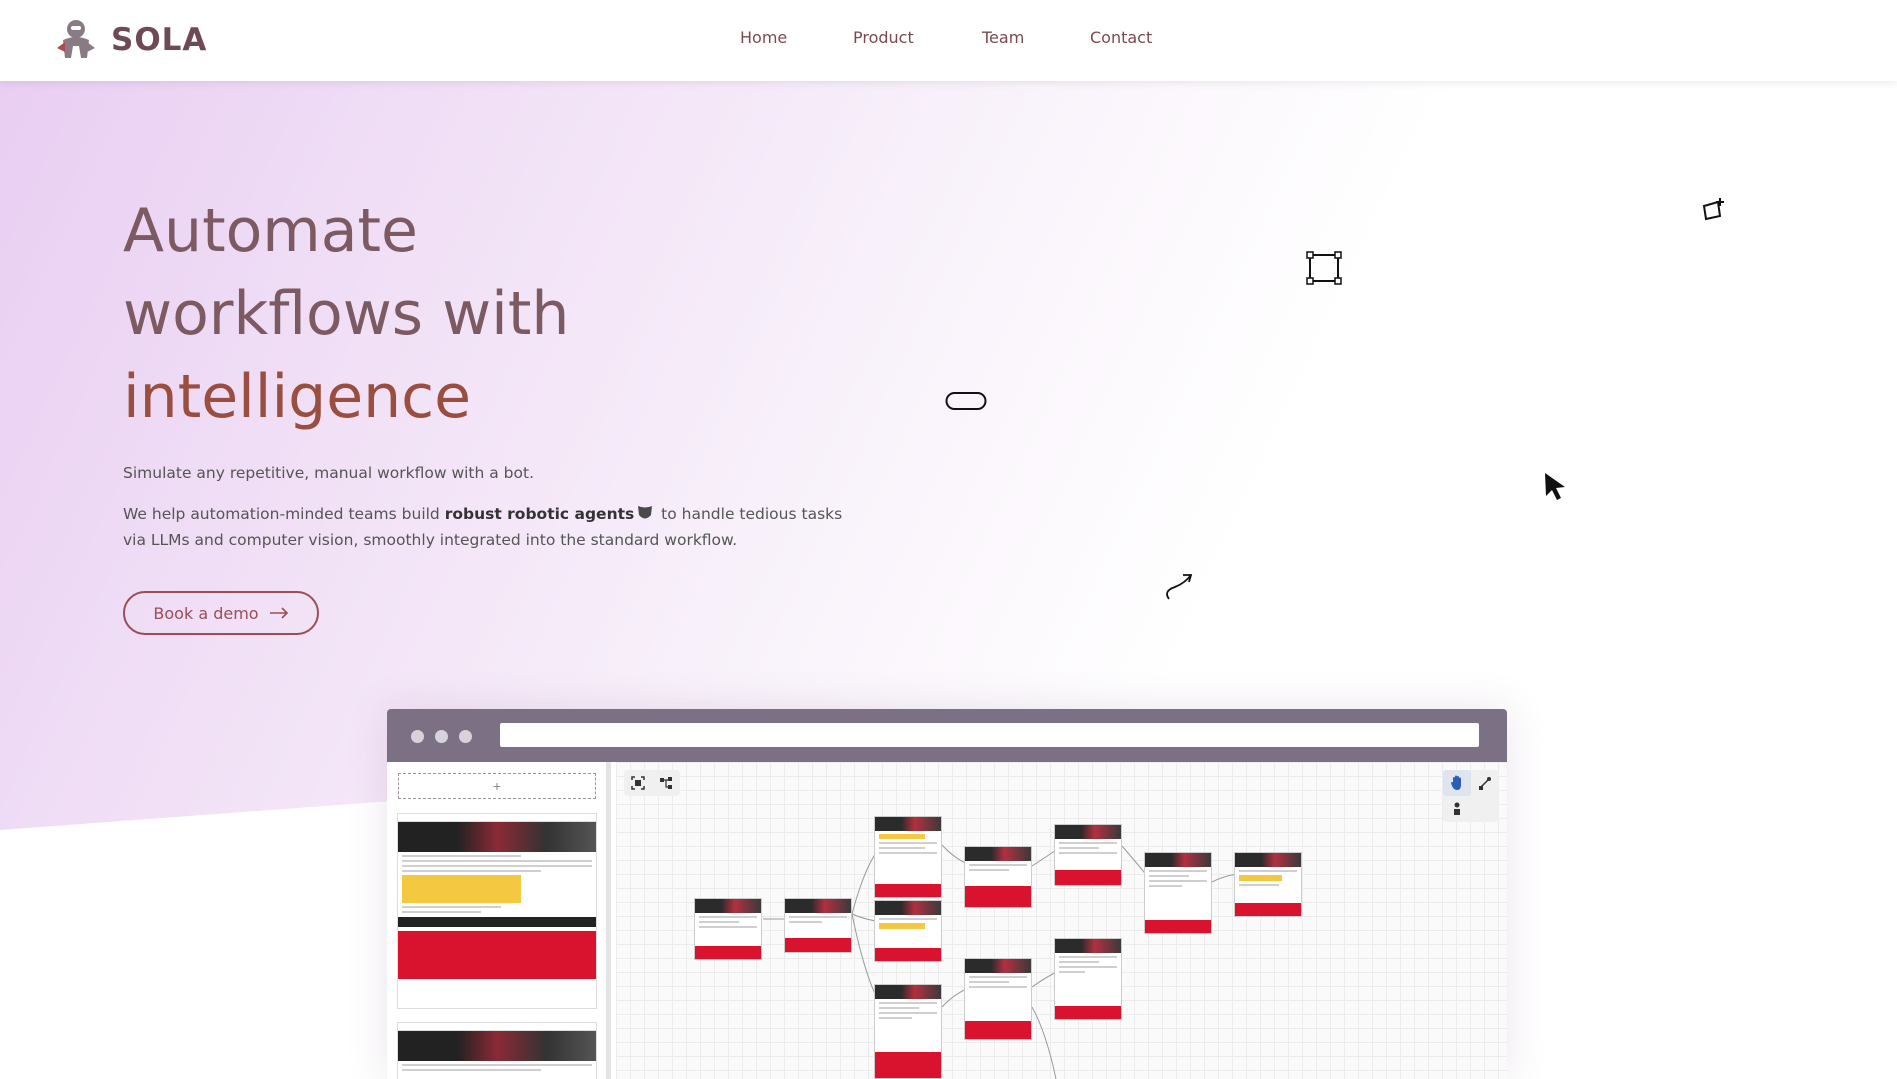 Image resolution: width=1897 pixels, height=1079 pixels. Describe the element at coordinates (1555, 486) in the screenshot. I see `cursor-icon` at that location.